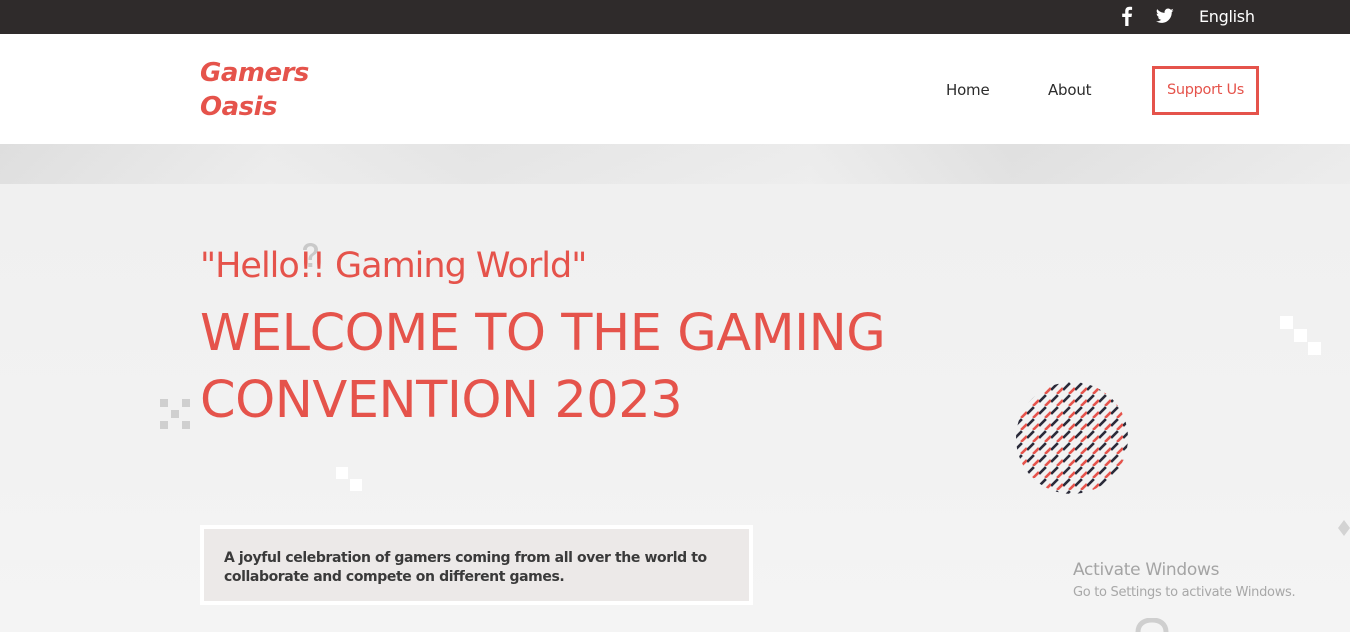  What do you see at coordinates (1205, 90) in the screenshot?
I see `support-us-button: Support Us` at bounding box center [1205, 90].